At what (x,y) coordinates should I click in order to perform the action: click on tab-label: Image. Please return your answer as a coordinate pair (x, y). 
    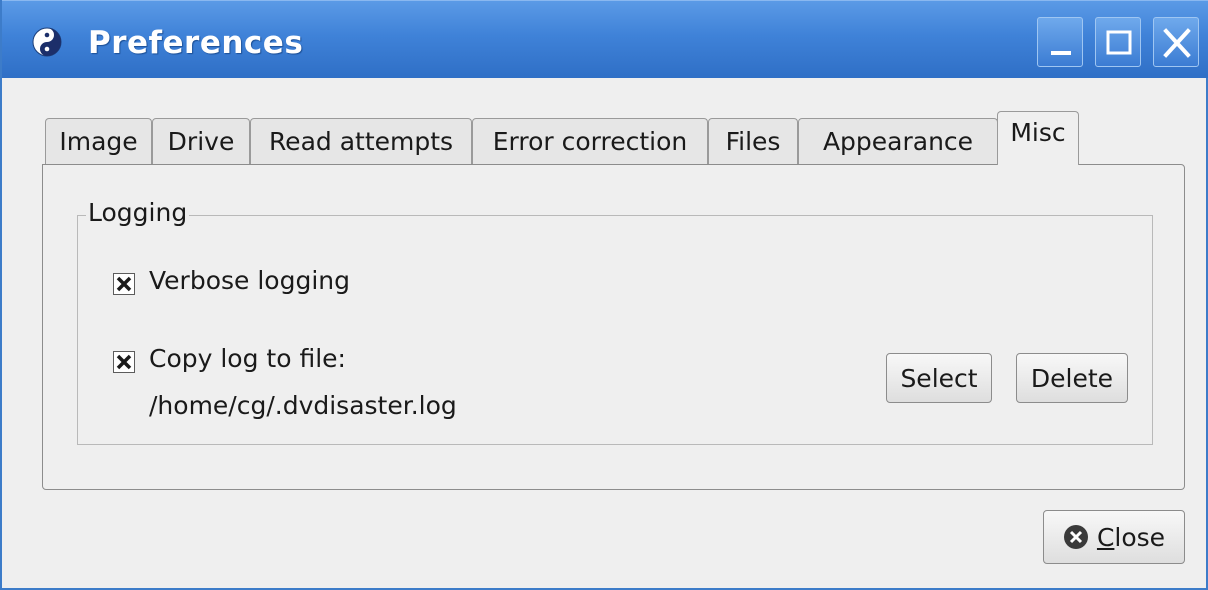
    Looking at the image, I should click on (98, 141).